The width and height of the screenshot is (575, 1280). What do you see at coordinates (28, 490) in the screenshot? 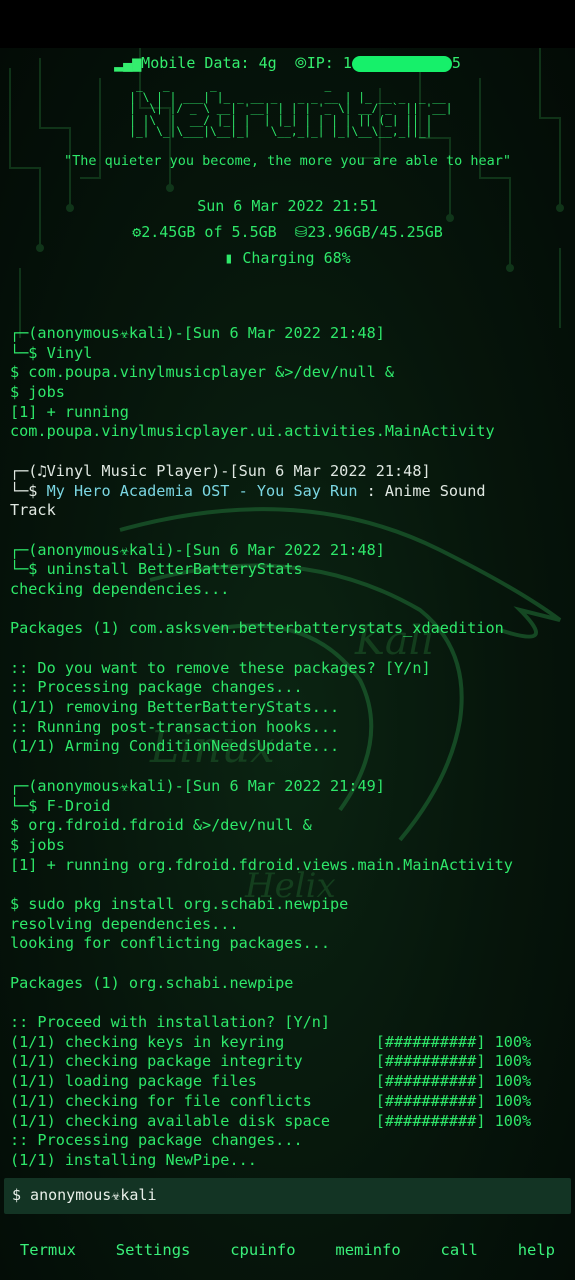
I see `terminal-line-text: └─$` at bounding box center [28, 490].